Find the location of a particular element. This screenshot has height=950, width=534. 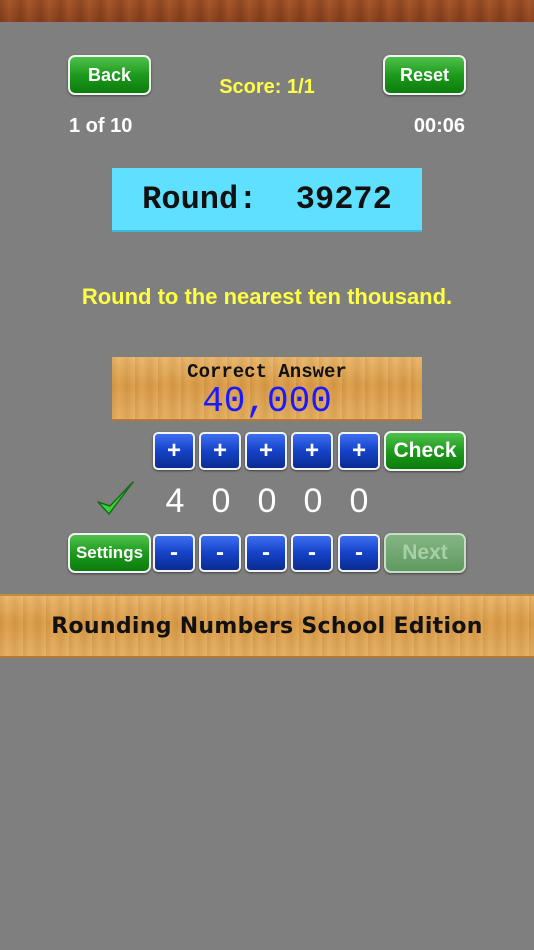

decrement-digit-2-button: - is located at coordinates (220, 553).